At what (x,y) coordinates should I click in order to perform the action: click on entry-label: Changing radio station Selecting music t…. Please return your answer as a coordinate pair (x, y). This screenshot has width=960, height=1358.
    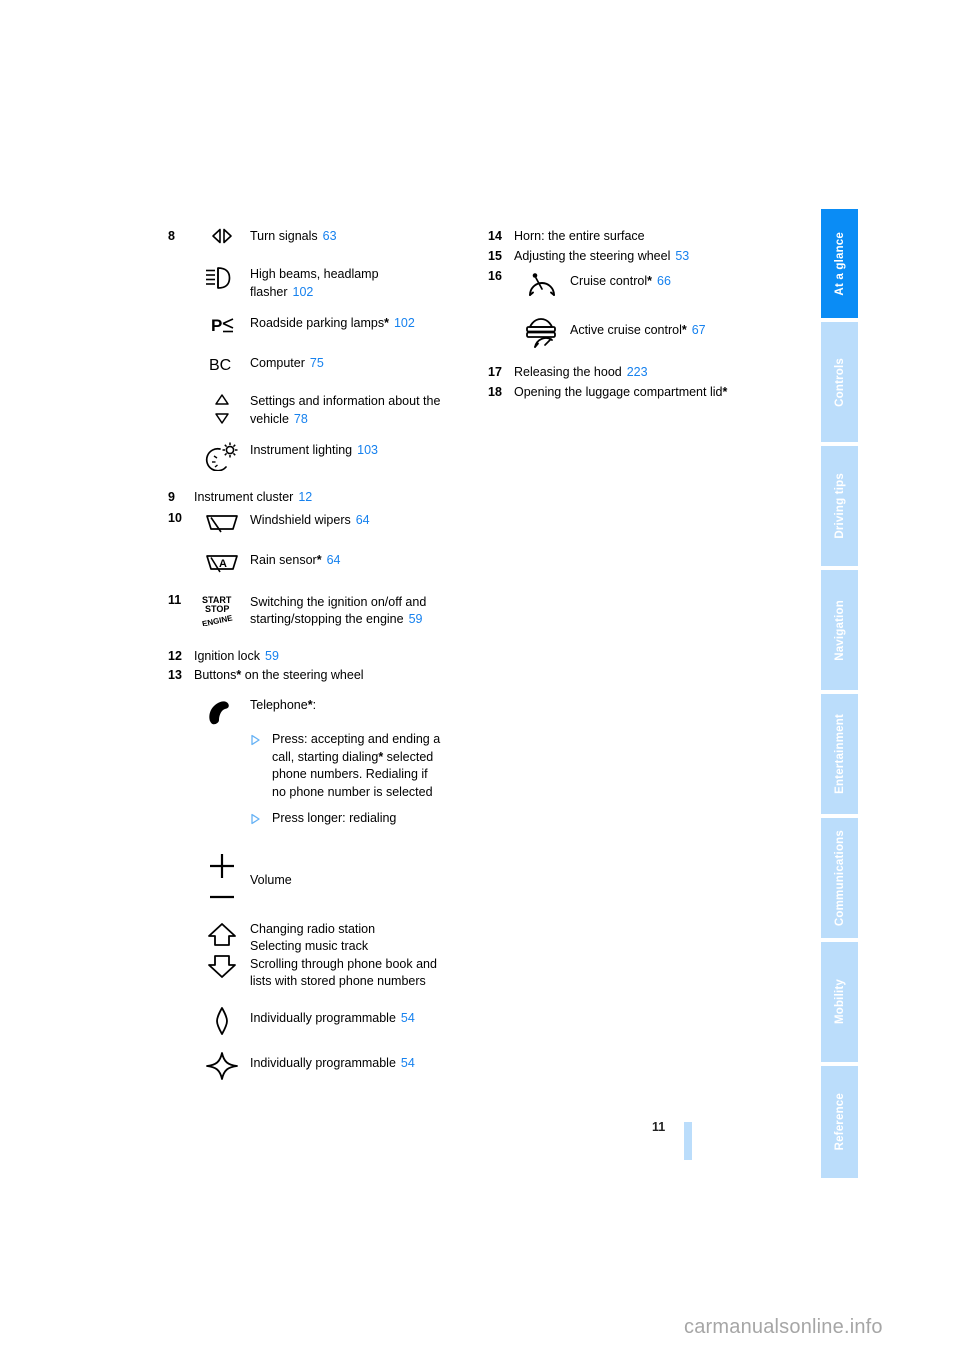
    Looking at the image, I should click on (343, 955).